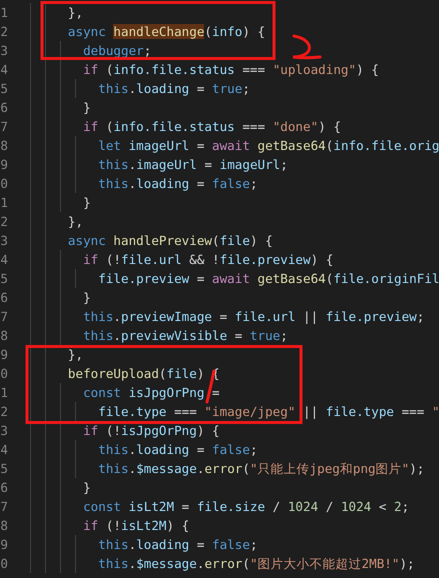 The image size is (439, 578). I want to click on code-line: const isLt2M = file.size / 1024 / 1024 < 2;, so click(246, 506).